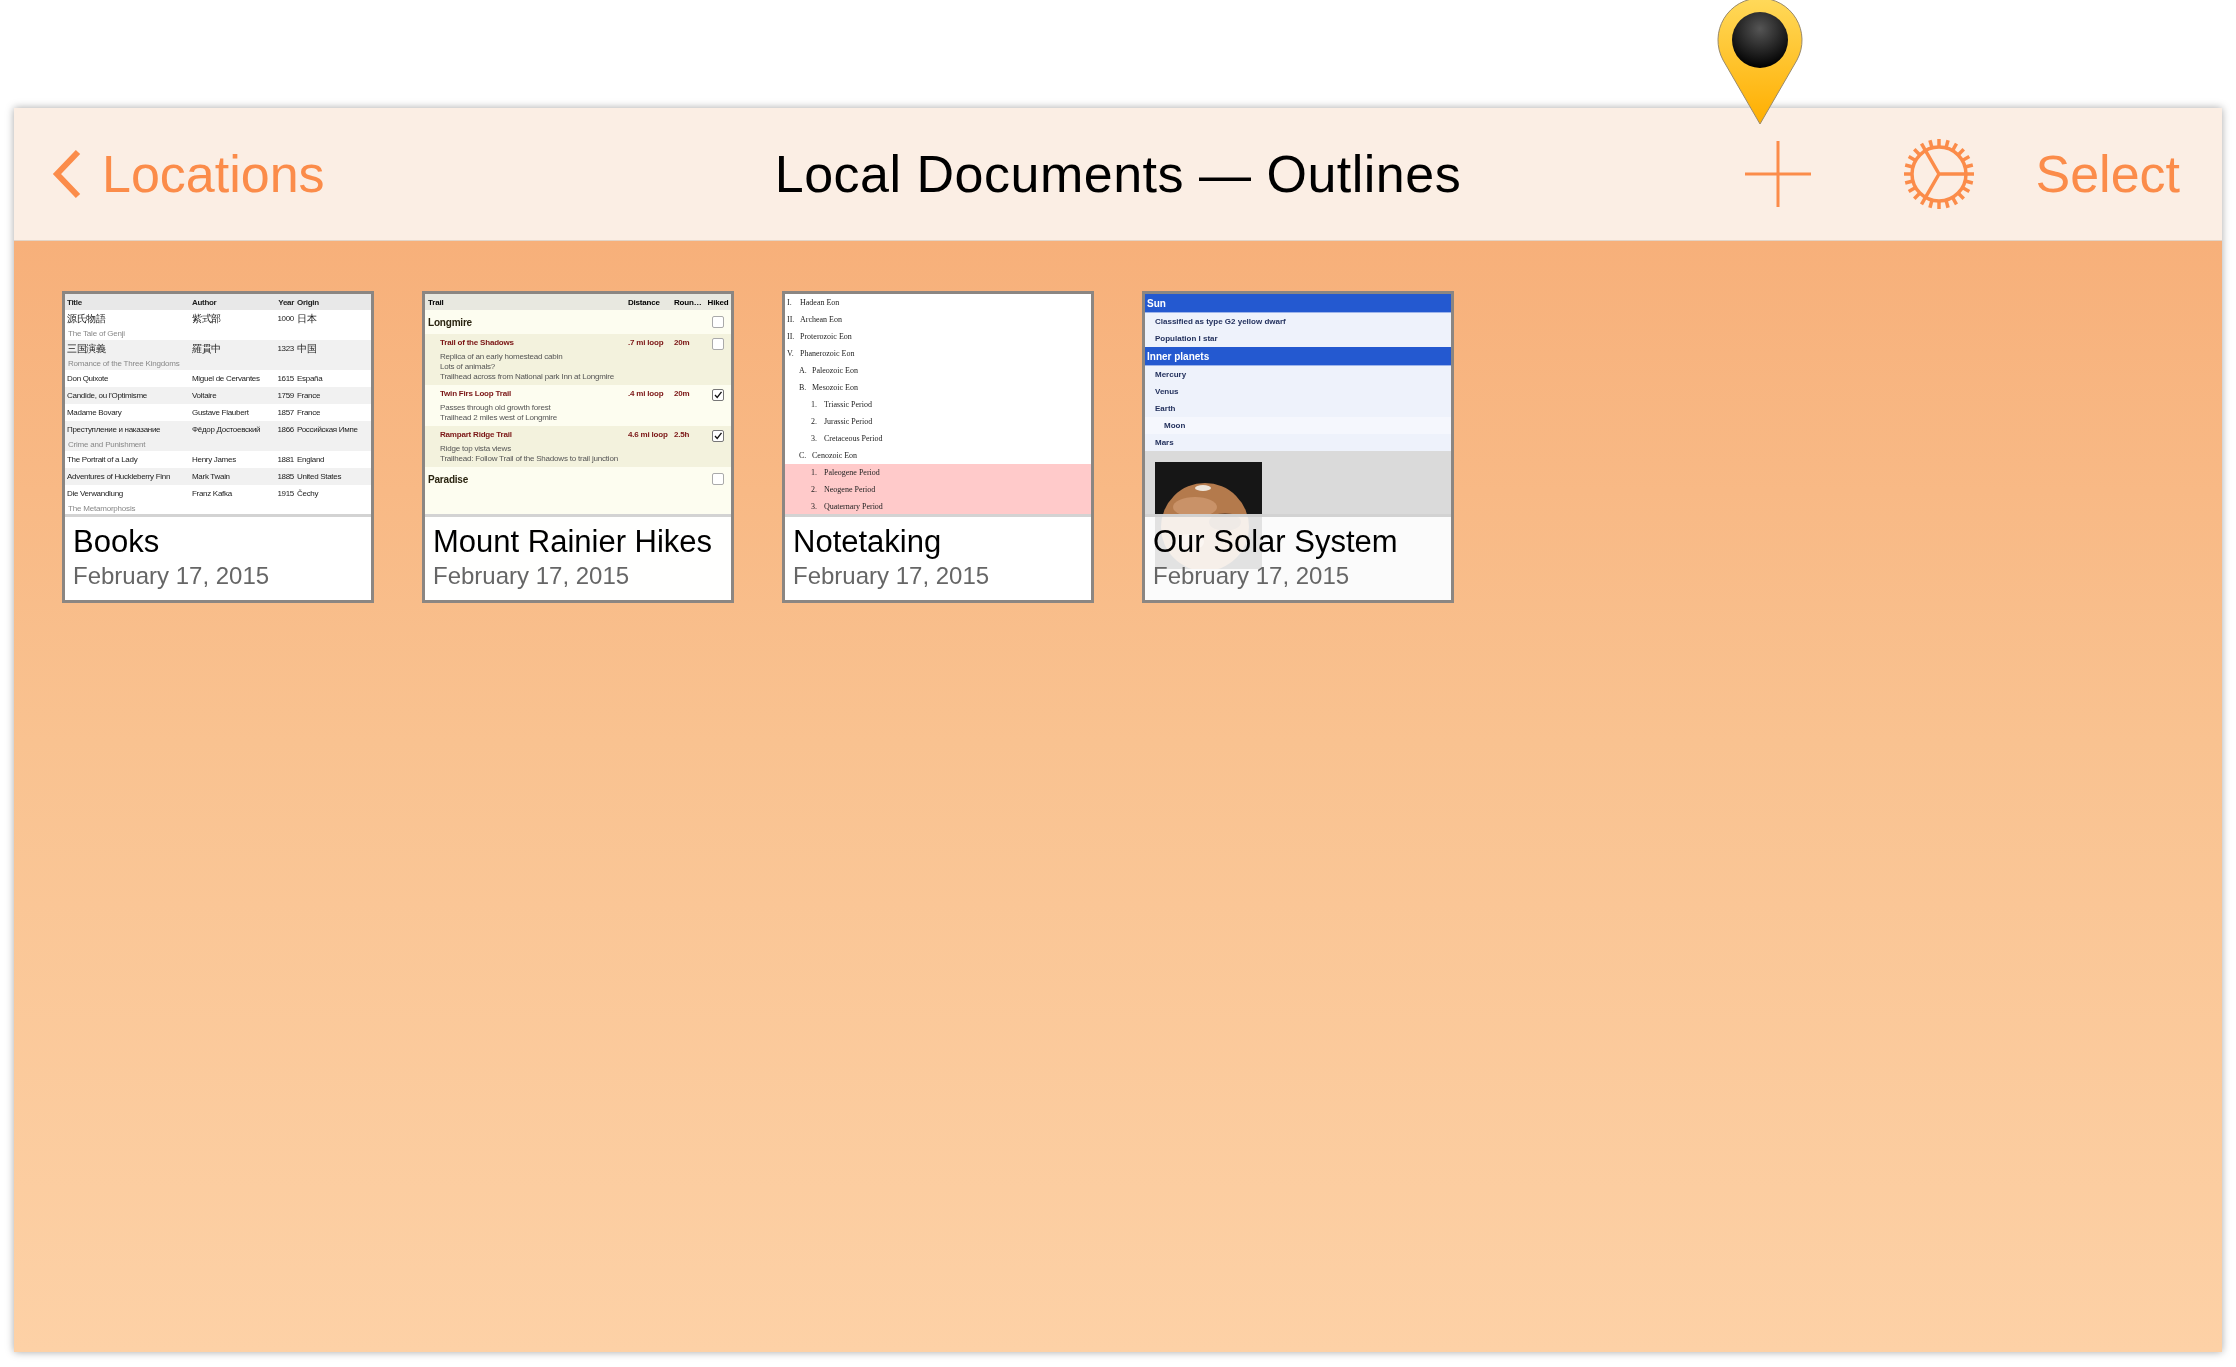 This screenshot has height=1367, width=2236. Describe the element at coordinates (835, 455) in the screenshot. I see `outline-item: Cenozoic Eon` at that location.